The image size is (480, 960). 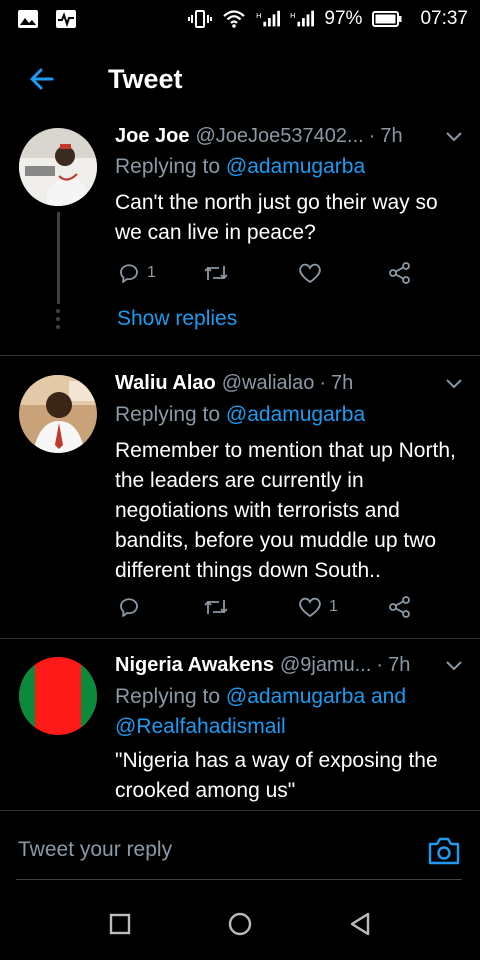 I want to click on app-bar: Tweet, so click(x=240, y=79).